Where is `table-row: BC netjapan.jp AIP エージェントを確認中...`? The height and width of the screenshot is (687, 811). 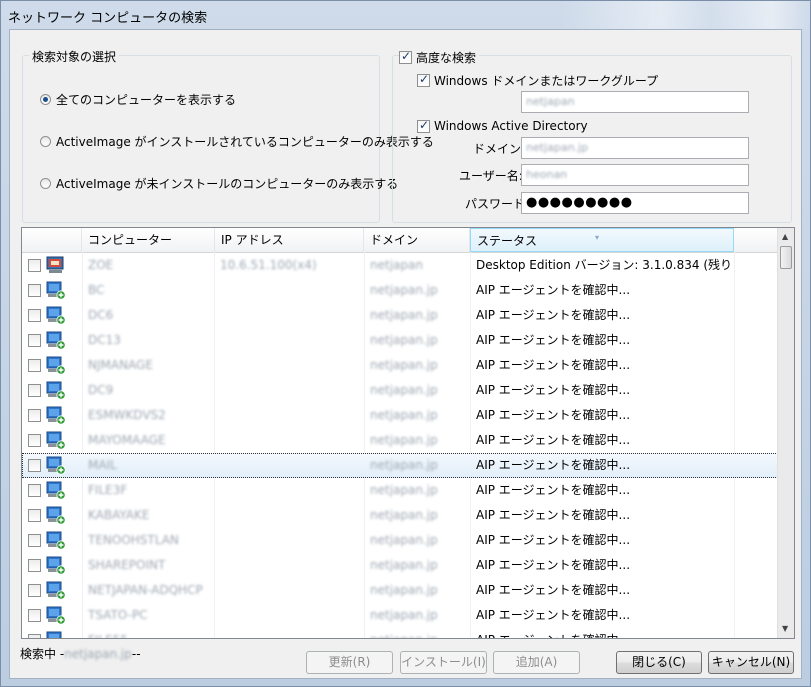
table-row: BC netjapan.jp AIP エージェントを確認中... is located at coordinates (400, 290).